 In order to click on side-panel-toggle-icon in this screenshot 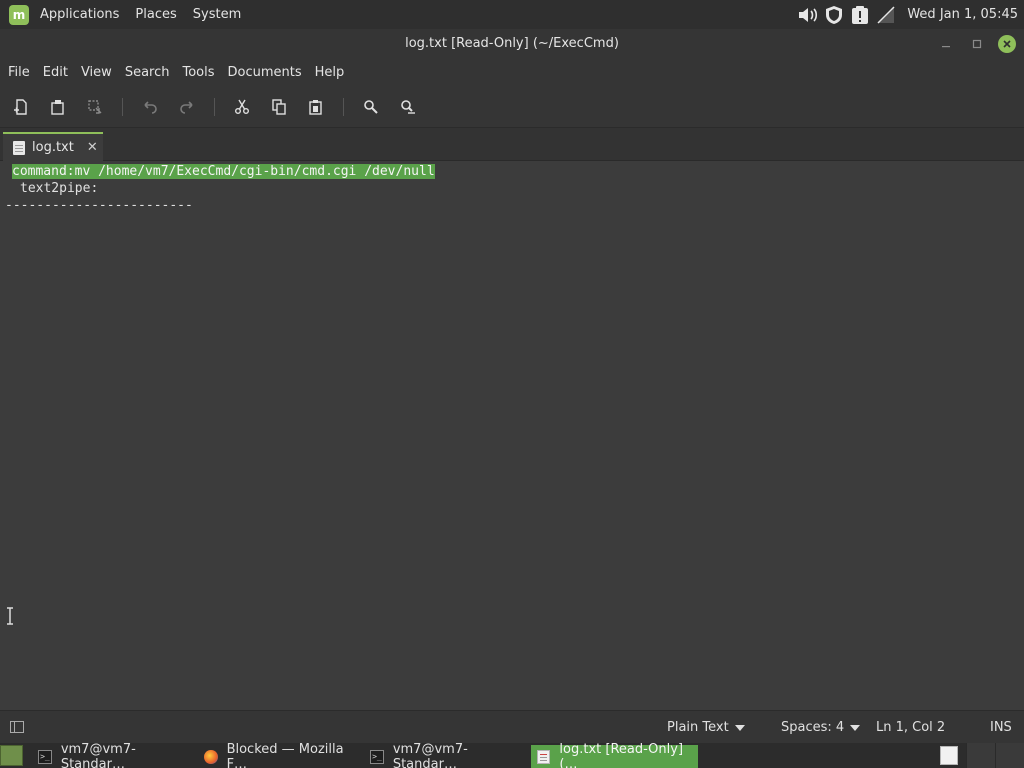, I will do `click(17, 727)`.